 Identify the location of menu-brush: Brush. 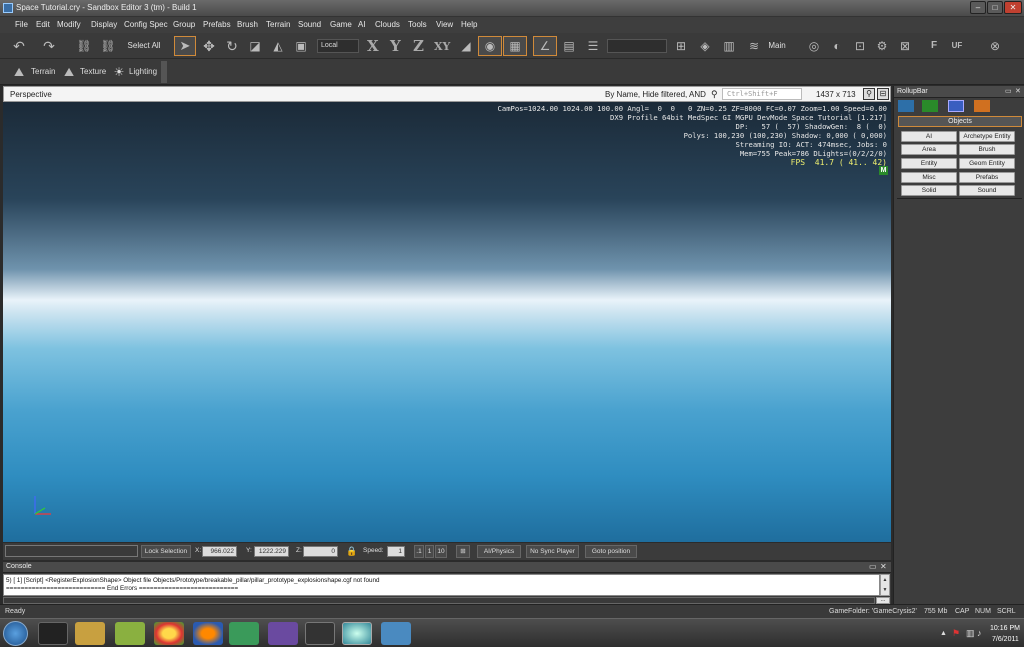
(247, 24).